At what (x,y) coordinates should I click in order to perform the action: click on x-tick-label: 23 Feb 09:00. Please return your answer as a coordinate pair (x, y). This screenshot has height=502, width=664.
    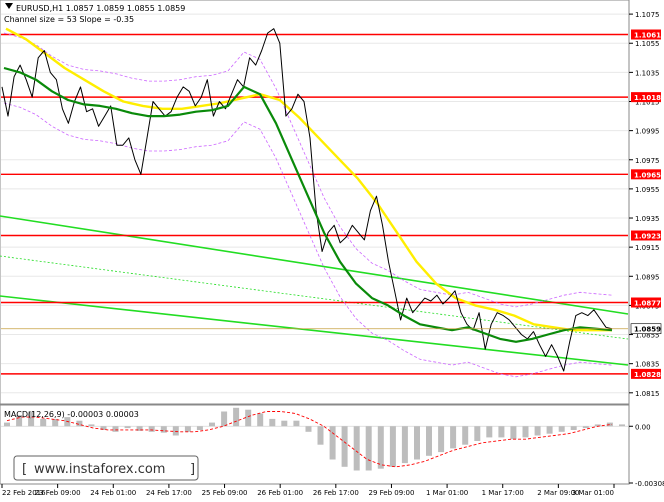
    Looking at the image, I should click on (58, 493).